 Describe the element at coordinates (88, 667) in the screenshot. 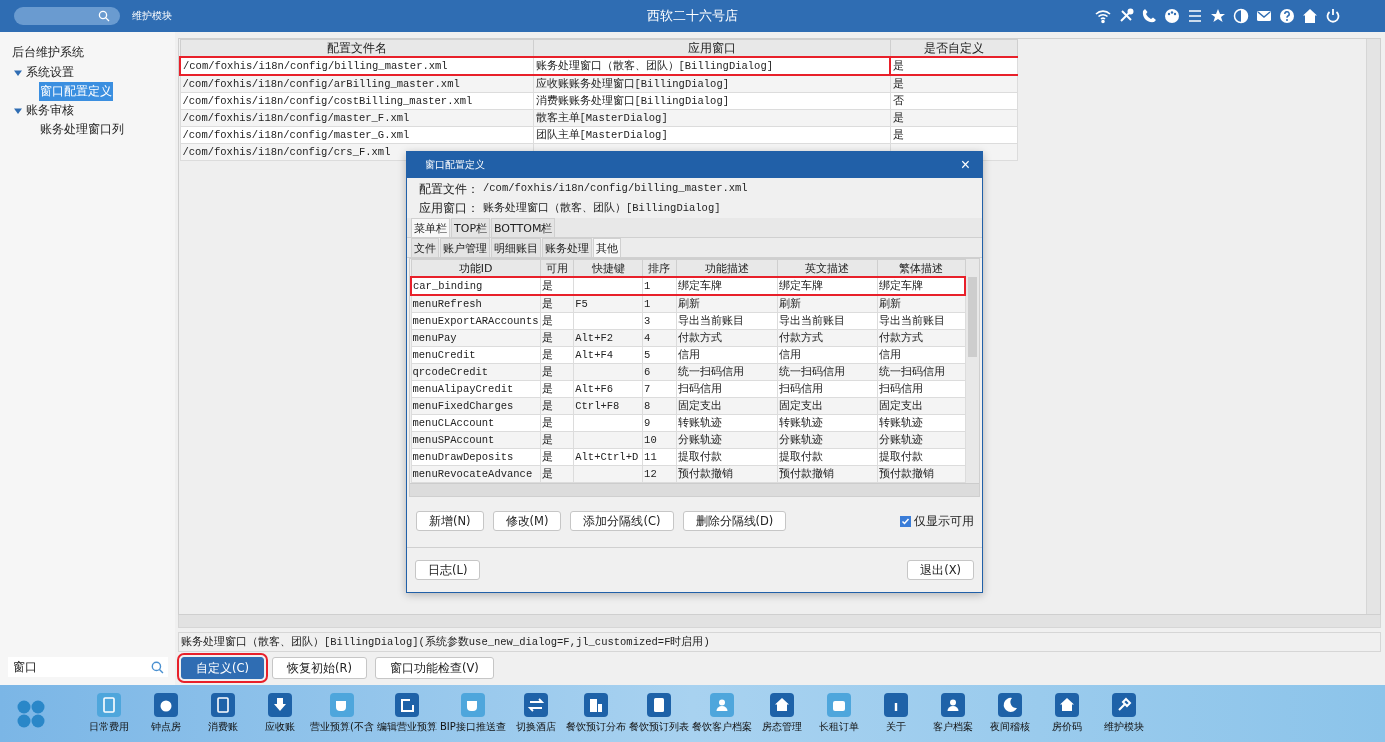

I see `search-field: 窗口` at that location.